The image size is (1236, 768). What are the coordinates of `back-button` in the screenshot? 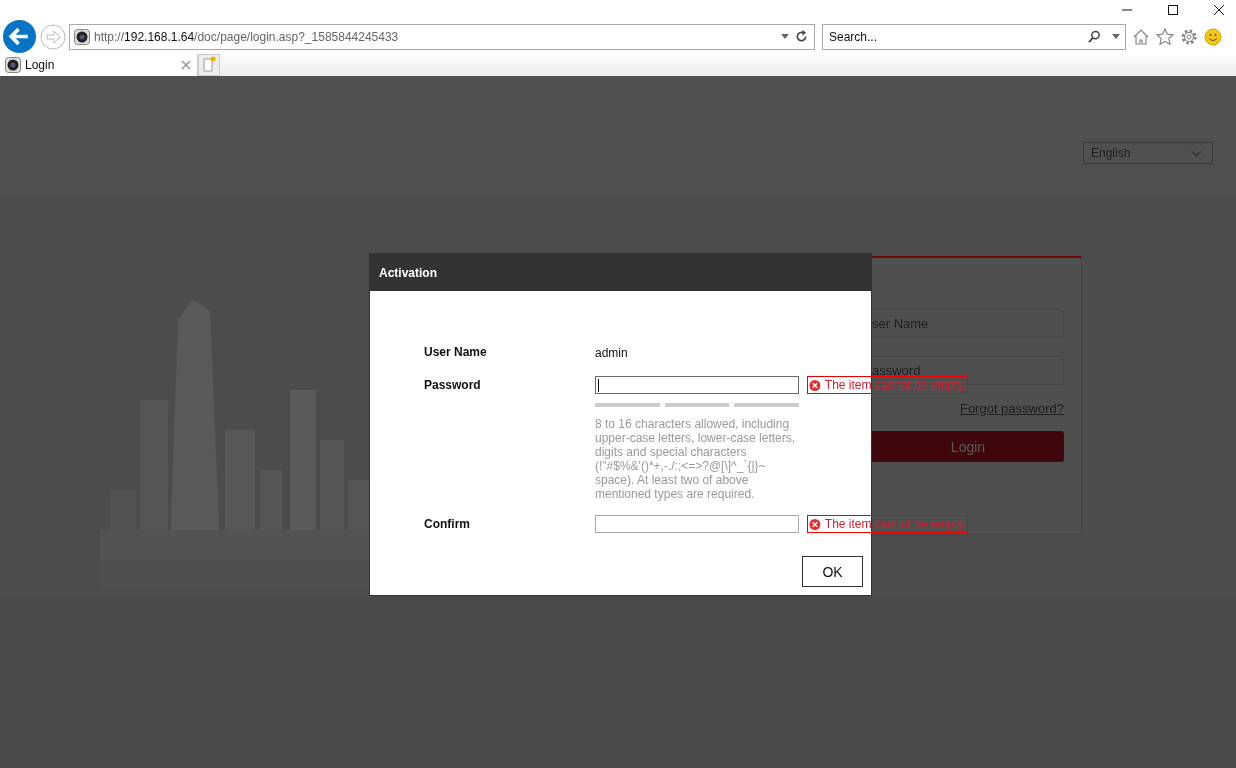 It's located at (19, 36).